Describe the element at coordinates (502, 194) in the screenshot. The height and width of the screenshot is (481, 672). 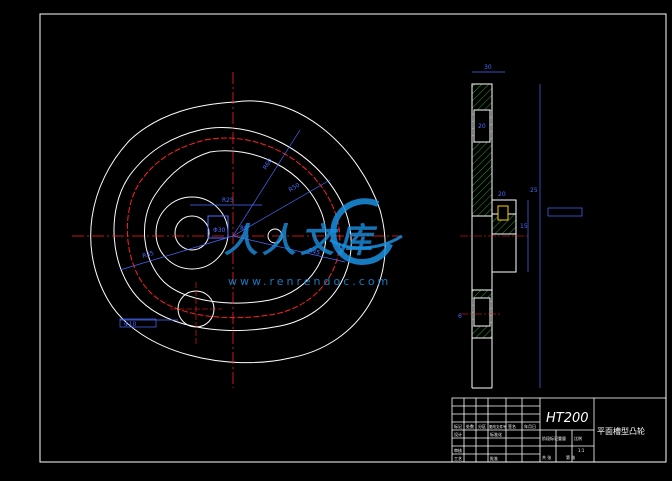
I see `side-dim-text-20b: 20` at that location.